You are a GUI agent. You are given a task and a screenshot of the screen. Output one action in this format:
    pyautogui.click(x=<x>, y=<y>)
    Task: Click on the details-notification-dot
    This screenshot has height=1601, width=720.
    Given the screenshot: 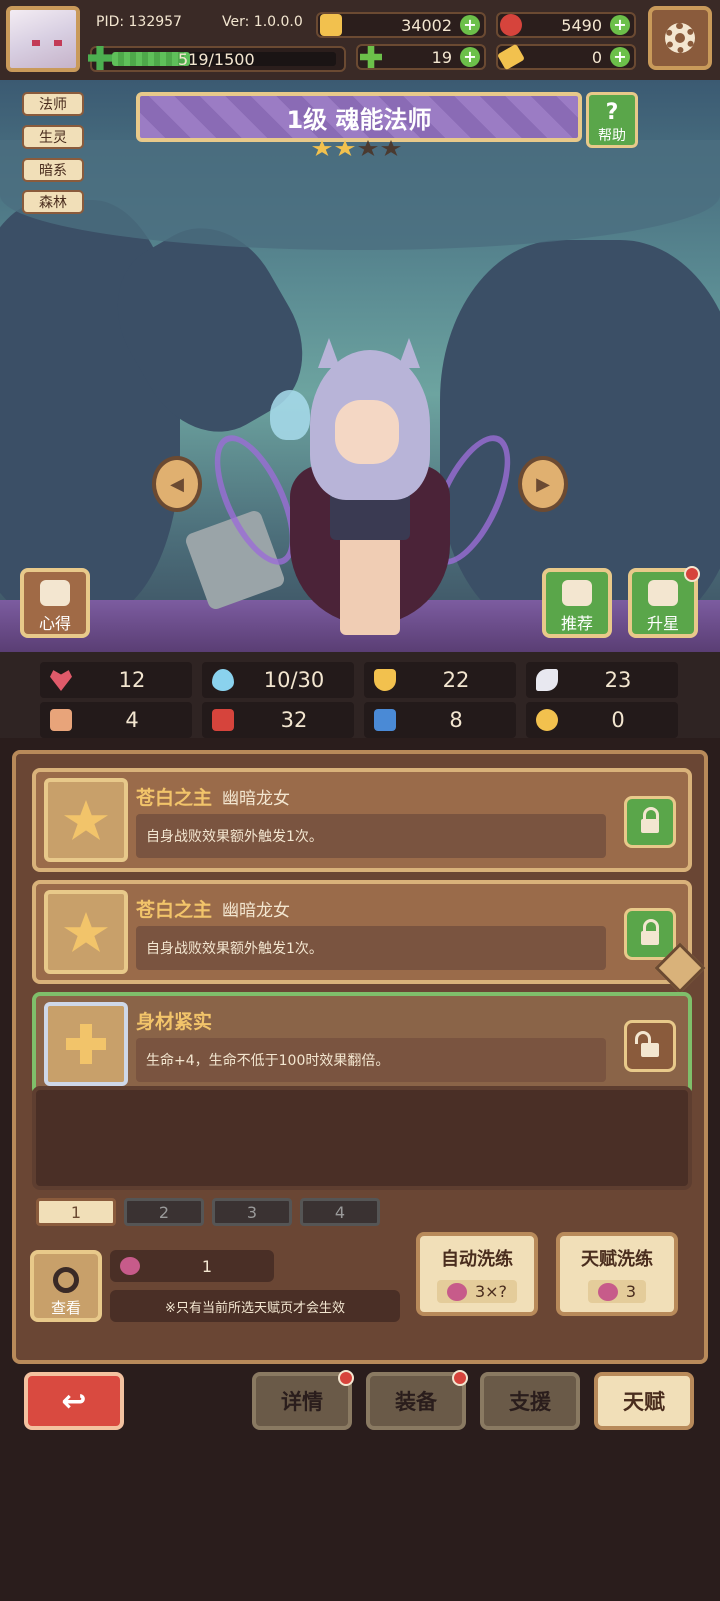 What is the action you would take?
    pyautogui.click(x=346, y=1378)
    